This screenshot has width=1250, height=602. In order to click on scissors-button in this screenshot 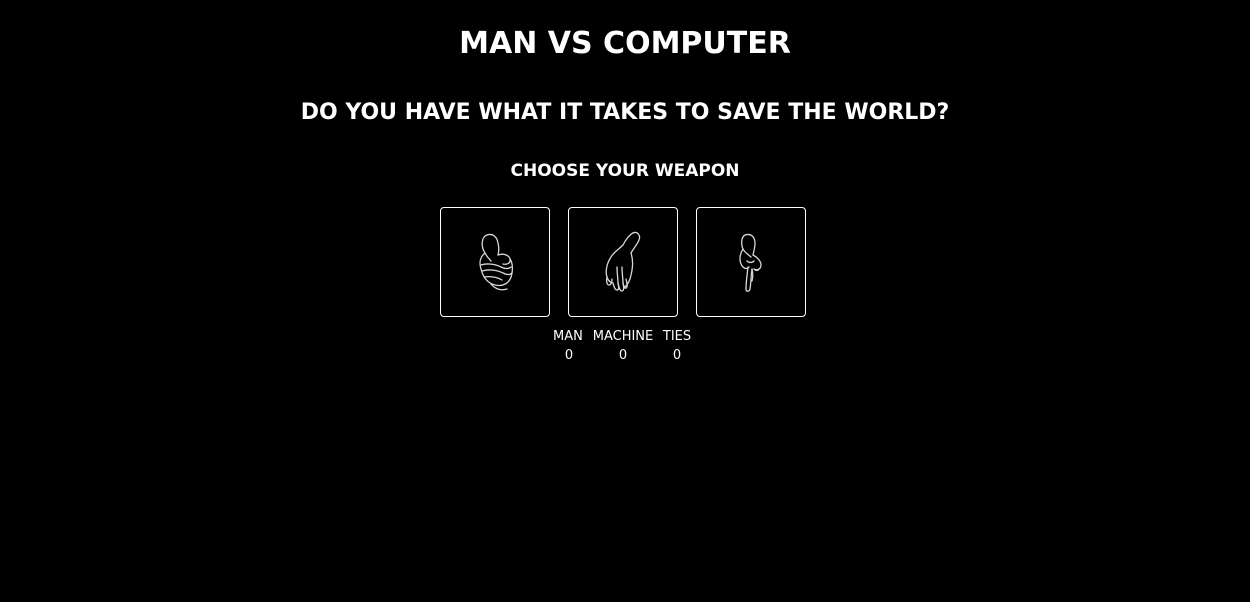, I will do `click(751, 262)`.